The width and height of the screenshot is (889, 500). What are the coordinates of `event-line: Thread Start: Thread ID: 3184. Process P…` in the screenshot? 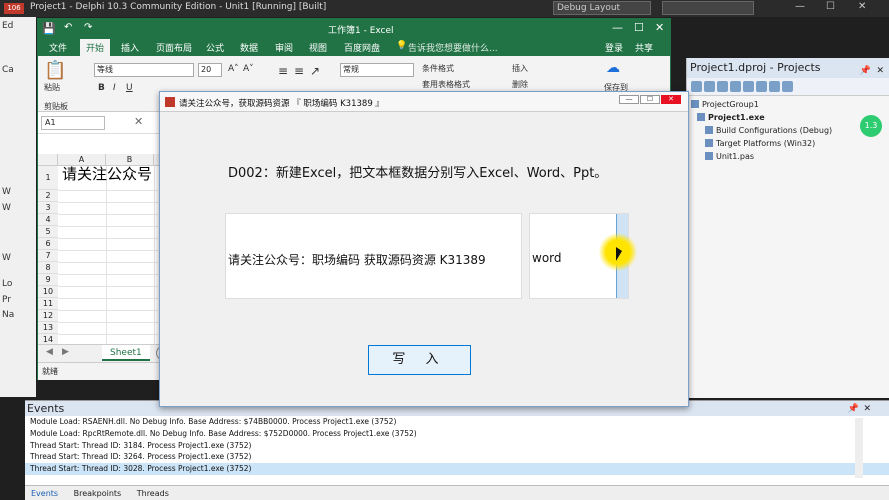 It's located at (457, 446).